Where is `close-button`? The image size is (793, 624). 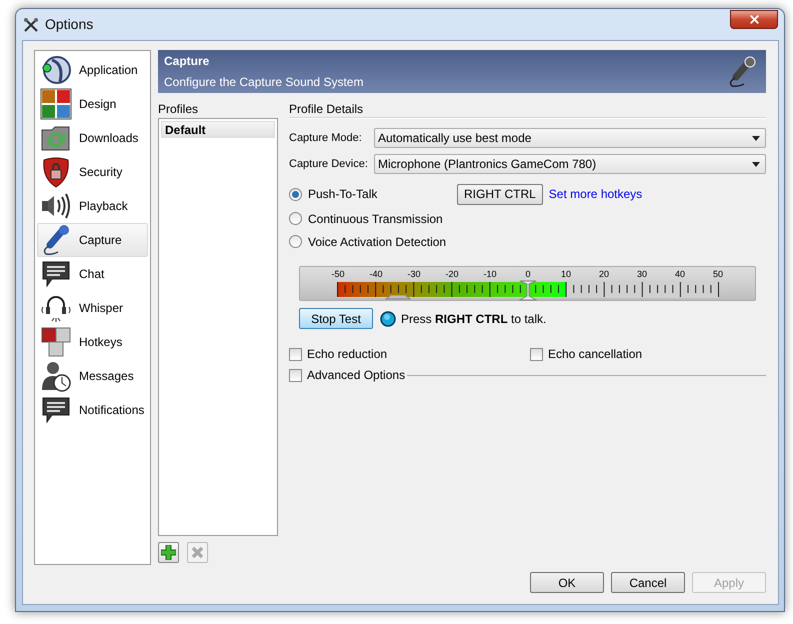 close-button is located at coordinates (754, 19).